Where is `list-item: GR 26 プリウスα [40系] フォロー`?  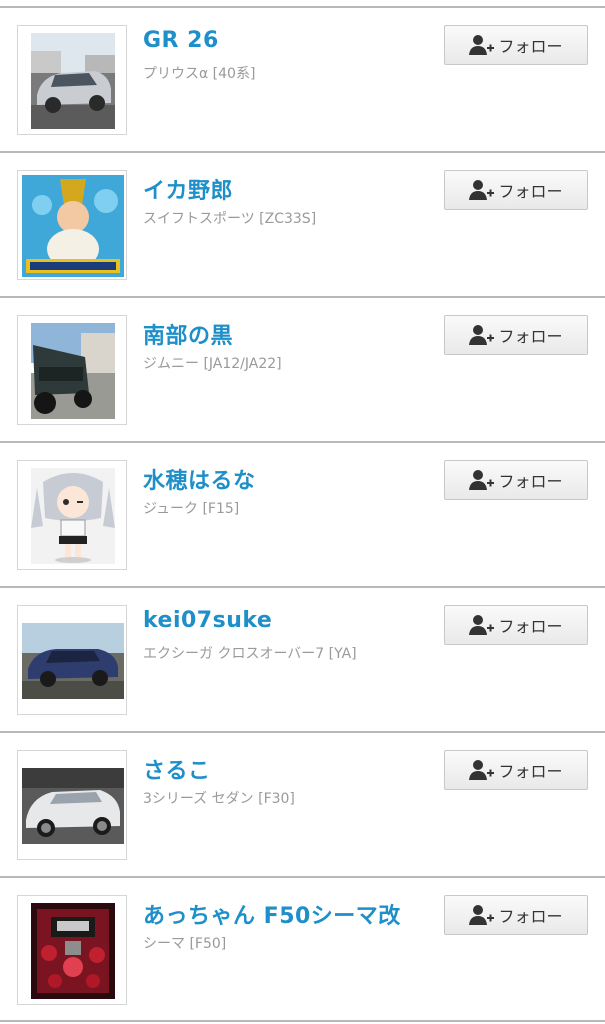 list-item: GR 26 プリウスα [40系] フォロー is located at coordinates (302, 77).